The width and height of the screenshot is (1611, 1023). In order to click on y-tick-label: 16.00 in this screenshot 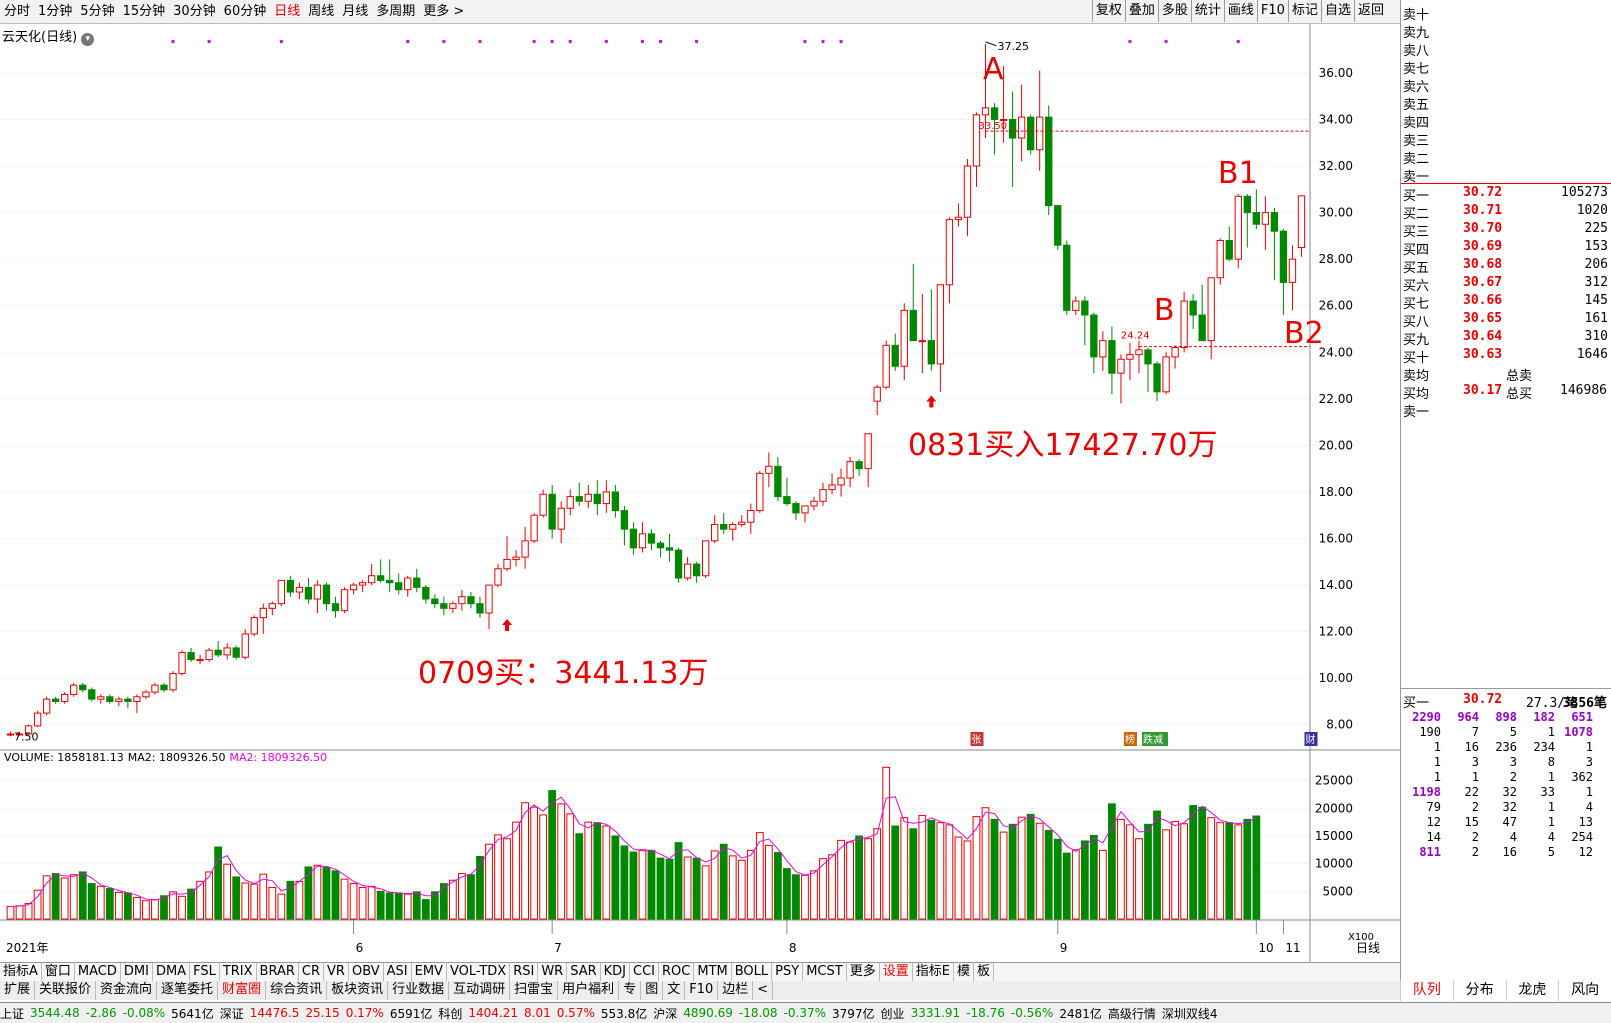, I will do `click(1336, 538)`.